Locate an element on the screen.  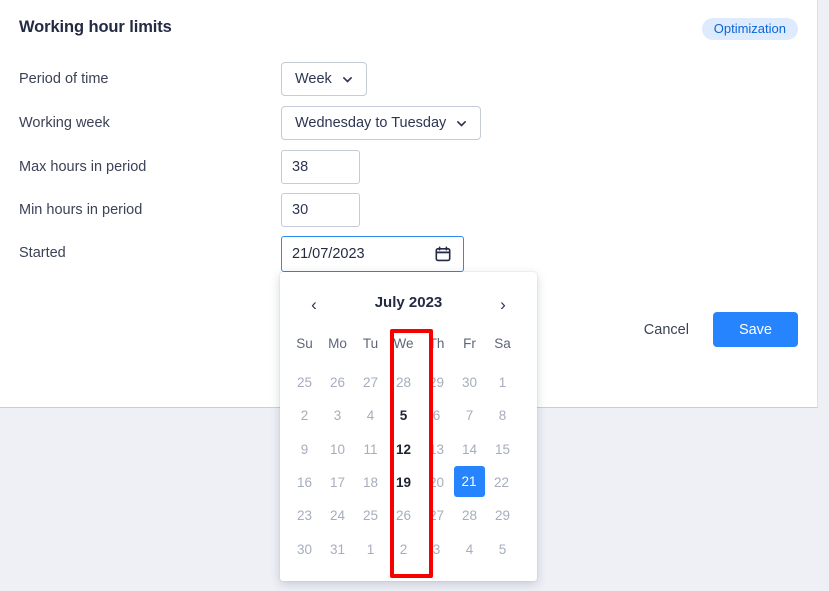
form-row-started: Started is located at coordinates (369, 254).